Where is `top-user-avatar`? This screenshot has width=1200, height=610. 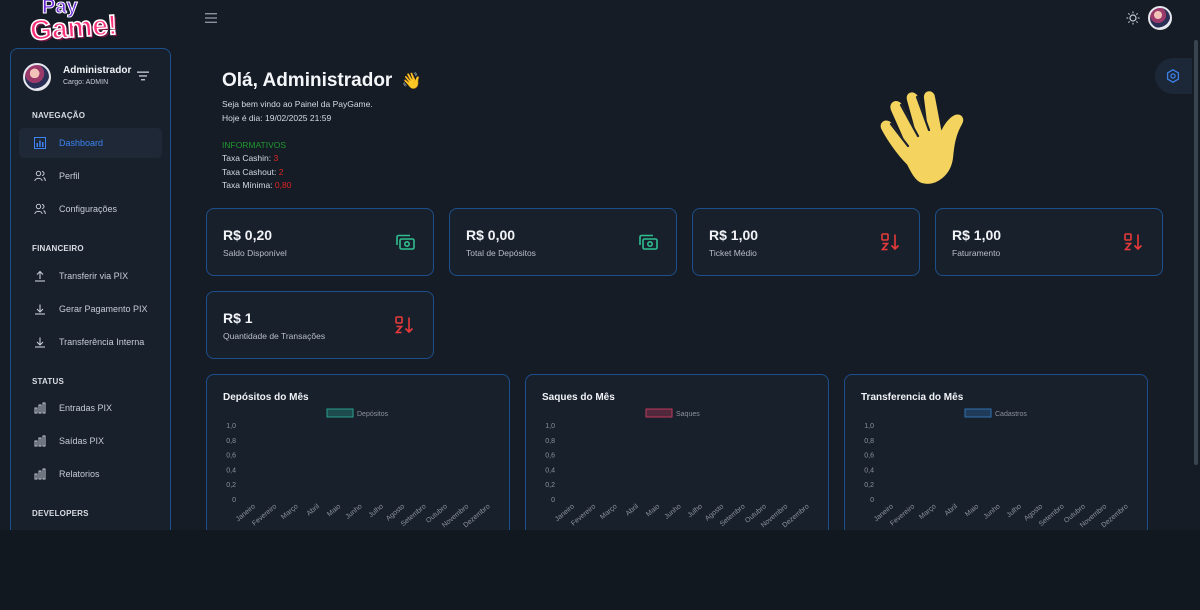 top-user-avatar is located at coordinates (1160, 18).